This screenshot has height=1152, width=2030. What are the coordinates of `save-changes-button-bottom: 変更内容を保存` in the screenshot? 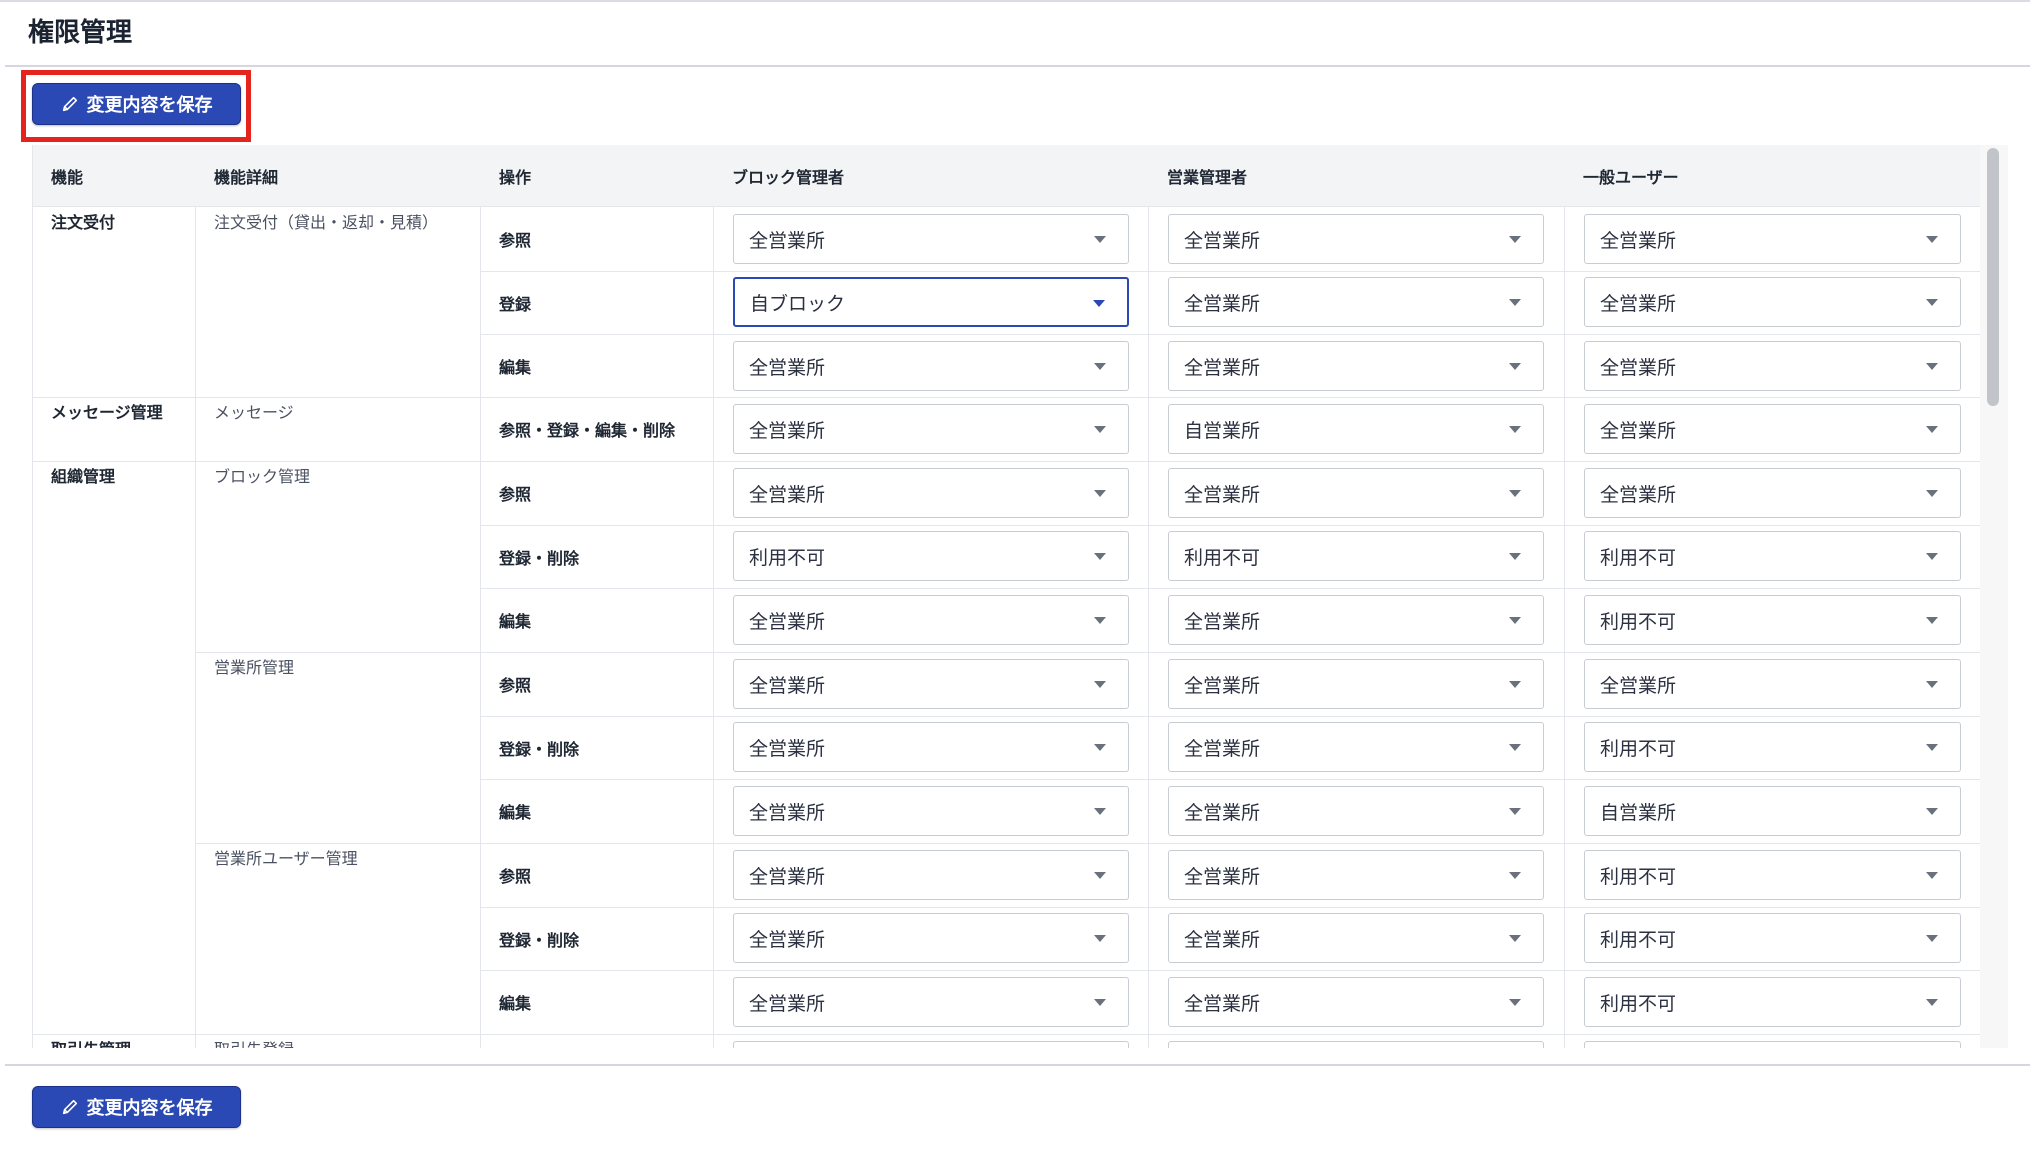 It's located at (136, 1107).